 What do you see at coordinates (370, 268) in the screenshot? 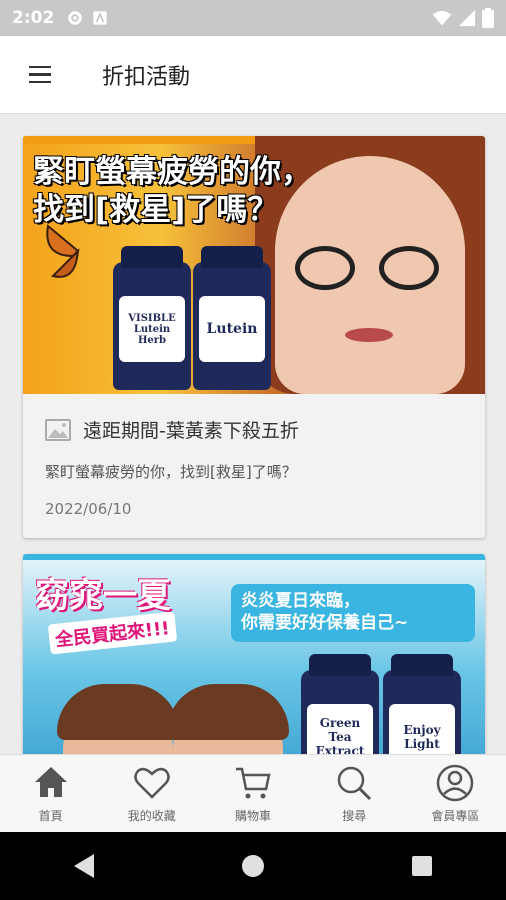
I see `banner-glasses-shape` at bounding box center [370, 268].